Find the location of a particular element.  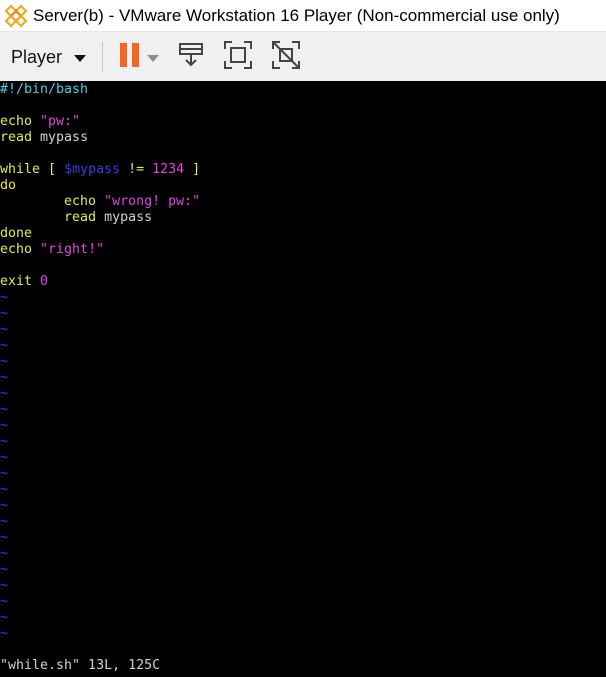

code-token: #!/bin/bash is located at coordinates (44, 89).